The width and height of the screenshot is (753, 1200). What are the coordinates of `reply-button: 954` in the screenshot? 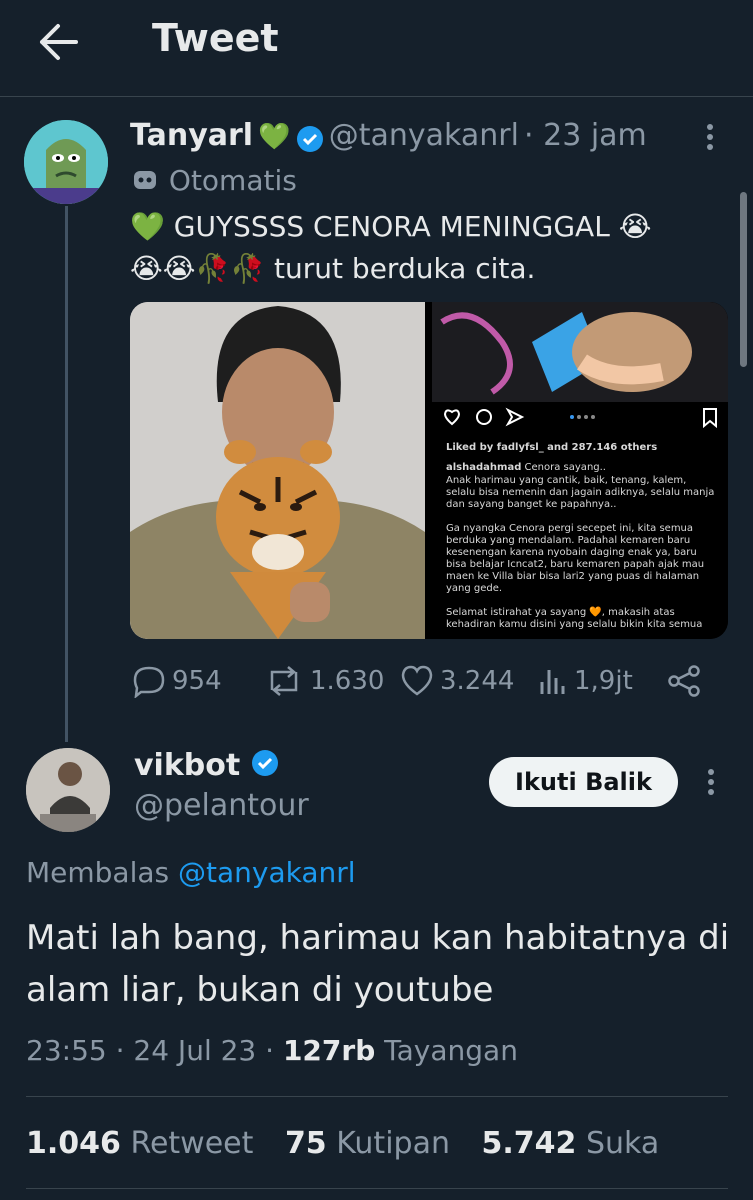 It's located at (177, 681).